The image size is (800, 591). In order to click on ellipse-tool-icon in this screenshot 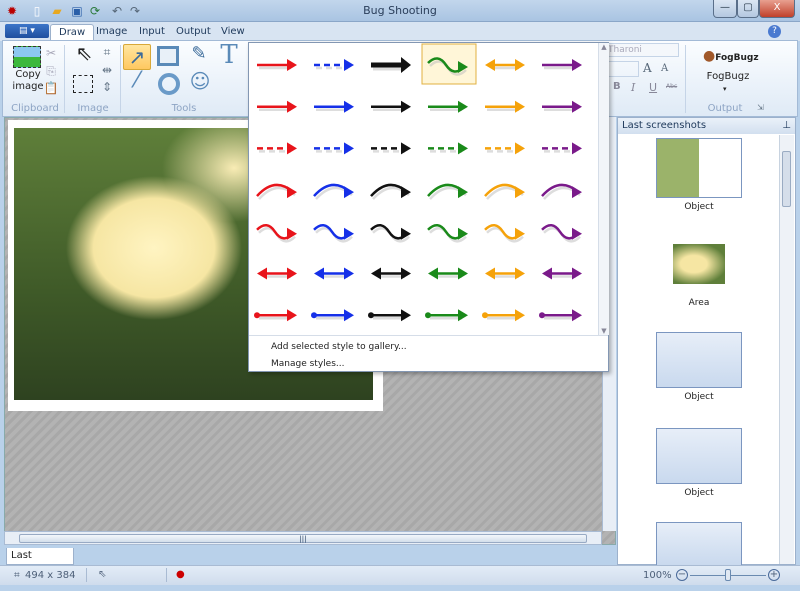, I will do `click(169, 84)`.